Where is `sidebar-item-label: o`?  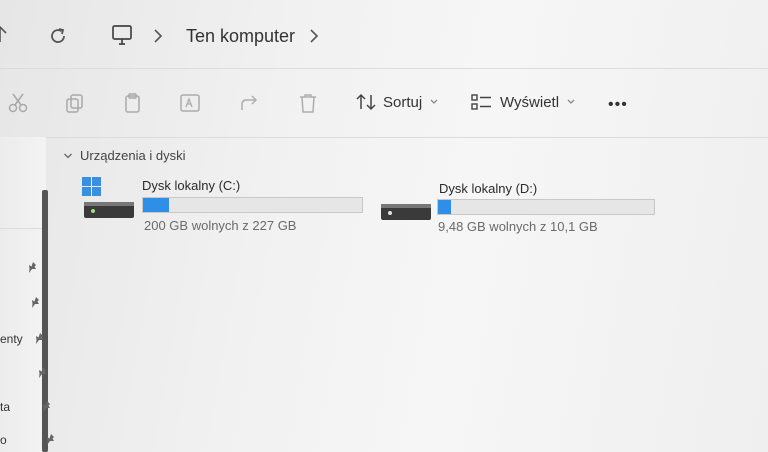 sidebar-item-label: o is located at coordinates (3, 440).